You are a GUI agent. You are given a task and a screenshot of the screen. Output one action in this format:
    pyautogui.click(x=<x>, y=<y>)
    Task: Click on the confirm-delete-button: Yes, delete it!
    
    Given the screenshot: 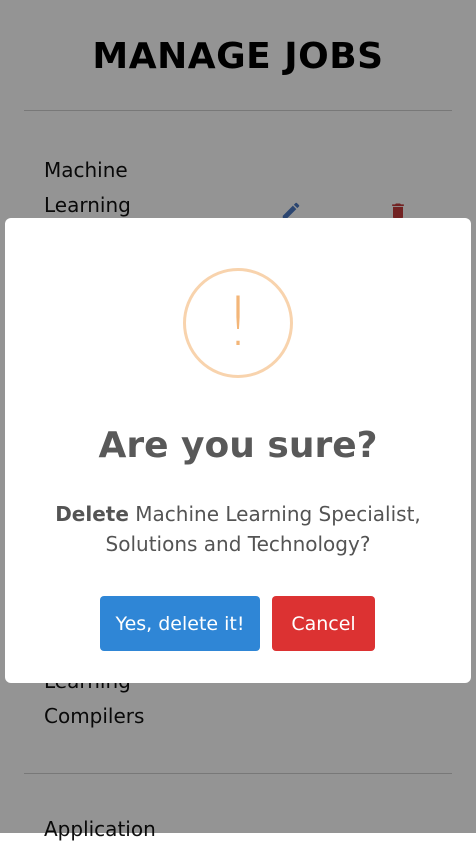 What is the action you would take?
    pyautogui.click(x=180, y=623)
    